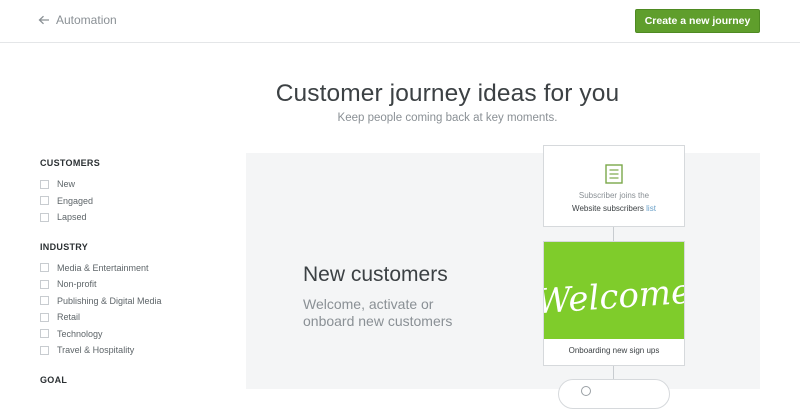  I want to click on email-step-caption: Onboarding new sign ups, so click(614, 350).